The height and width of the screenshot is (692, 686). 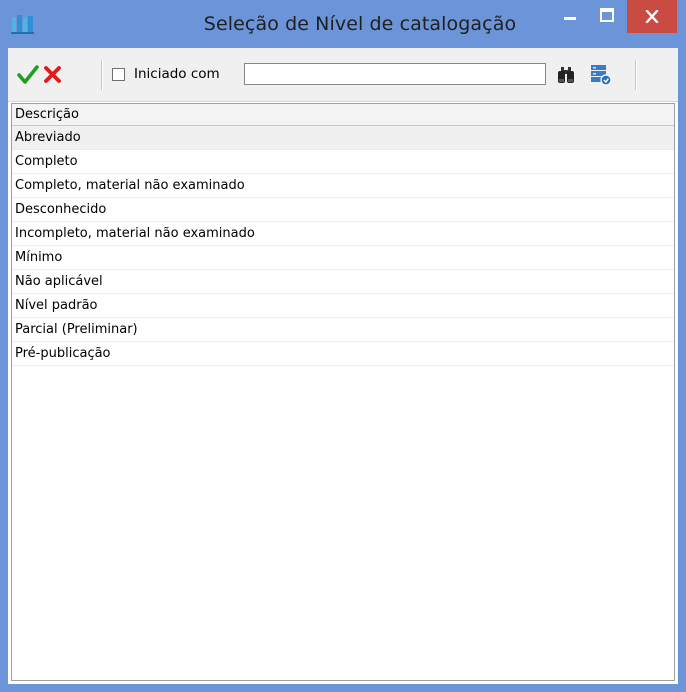 I want to click on search-input, so click(x=395, y=74).